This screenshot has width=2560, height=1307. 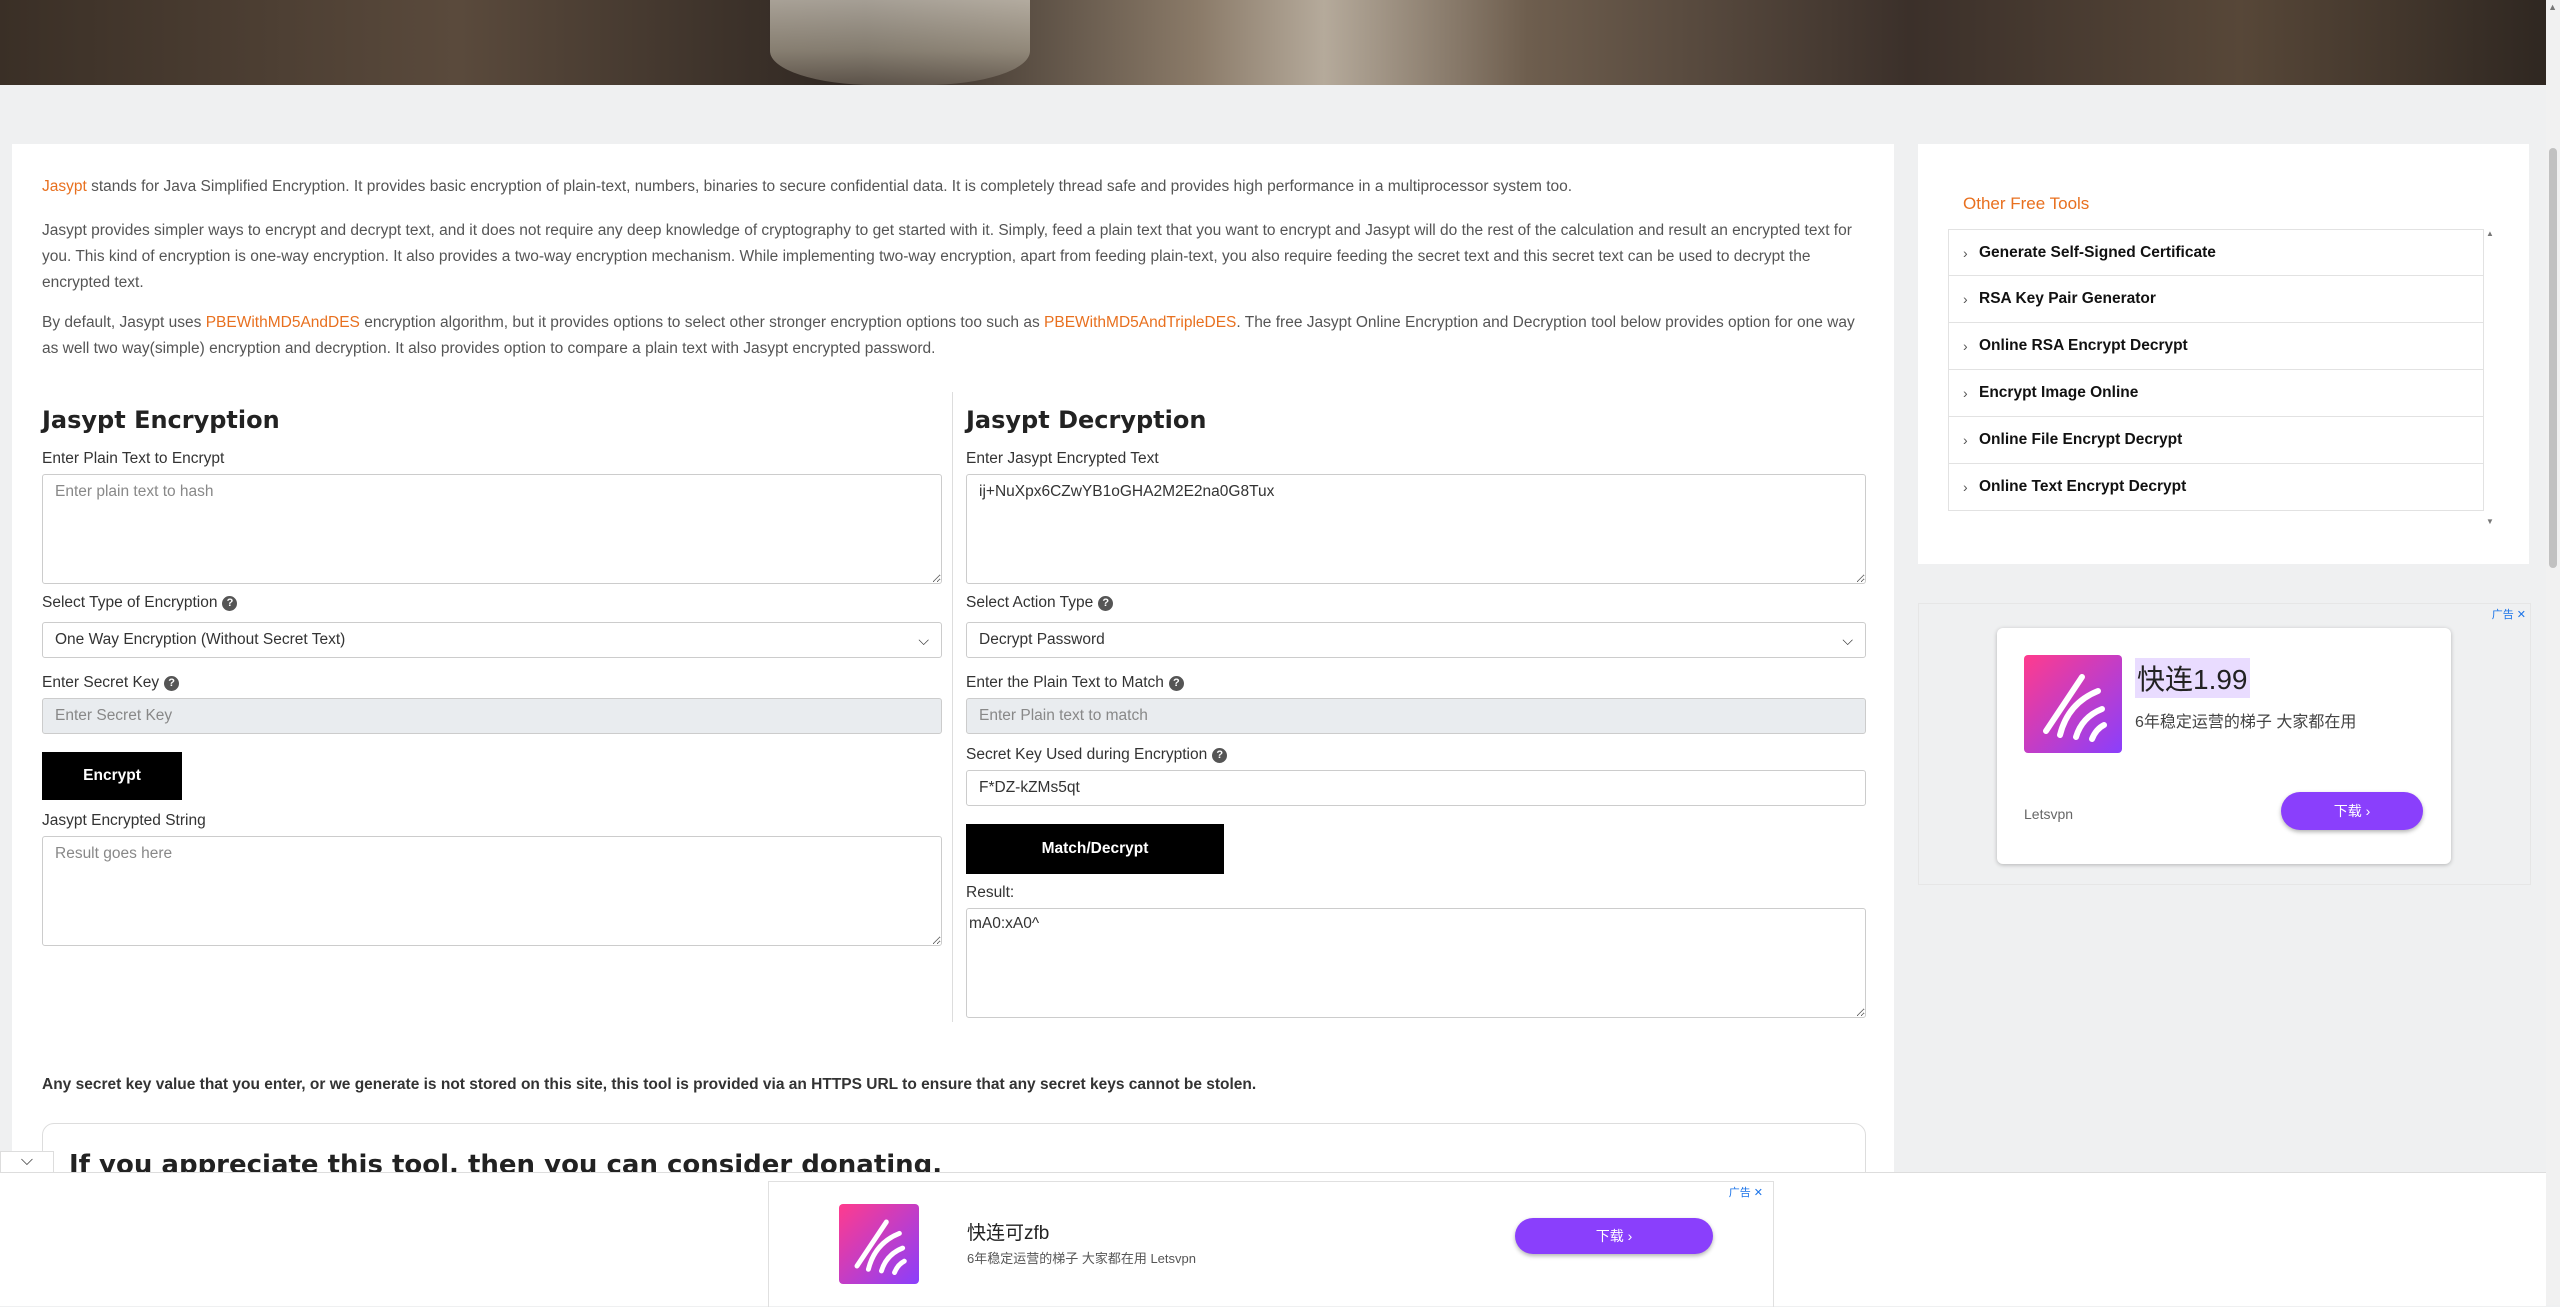 What do you see at coordinates (1062, 458) in the screenshot?
I see `encrypted-text-label: Enter Jasypt Encrypted Text` at bounding box center [1062, 458].